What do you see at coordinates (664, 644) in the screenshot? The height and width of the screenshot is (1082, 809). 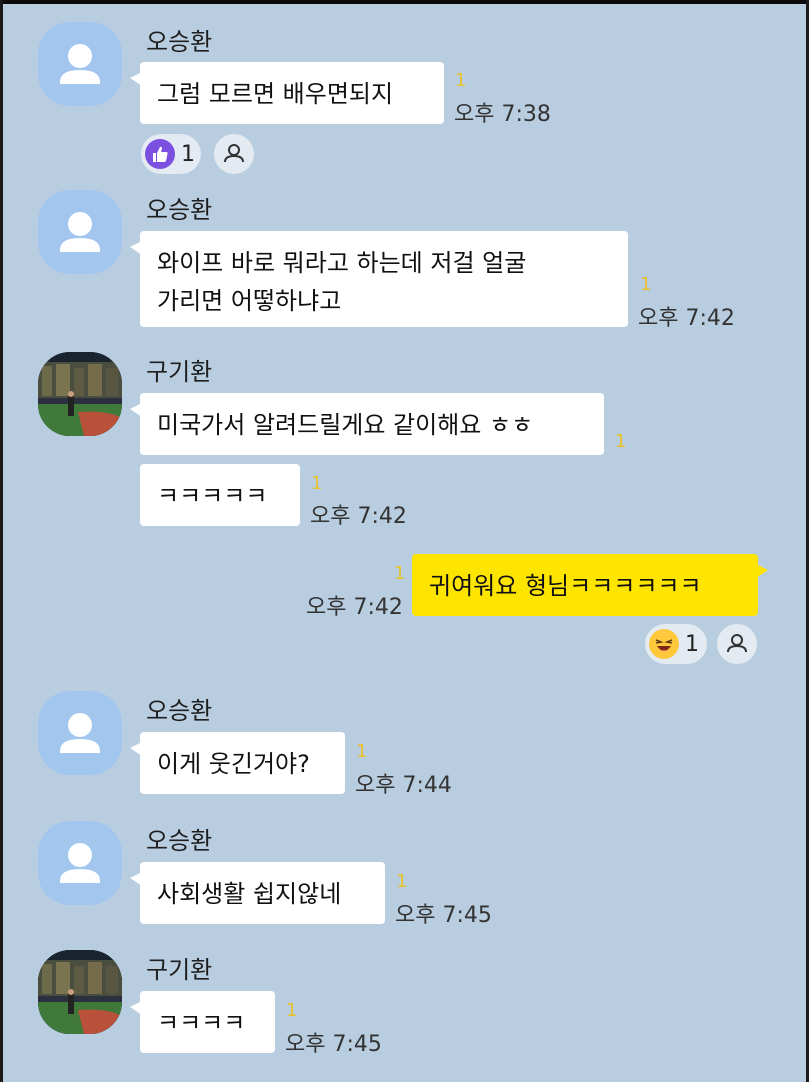 I see `laughing-face-icon` at bounding box center [664, 644].